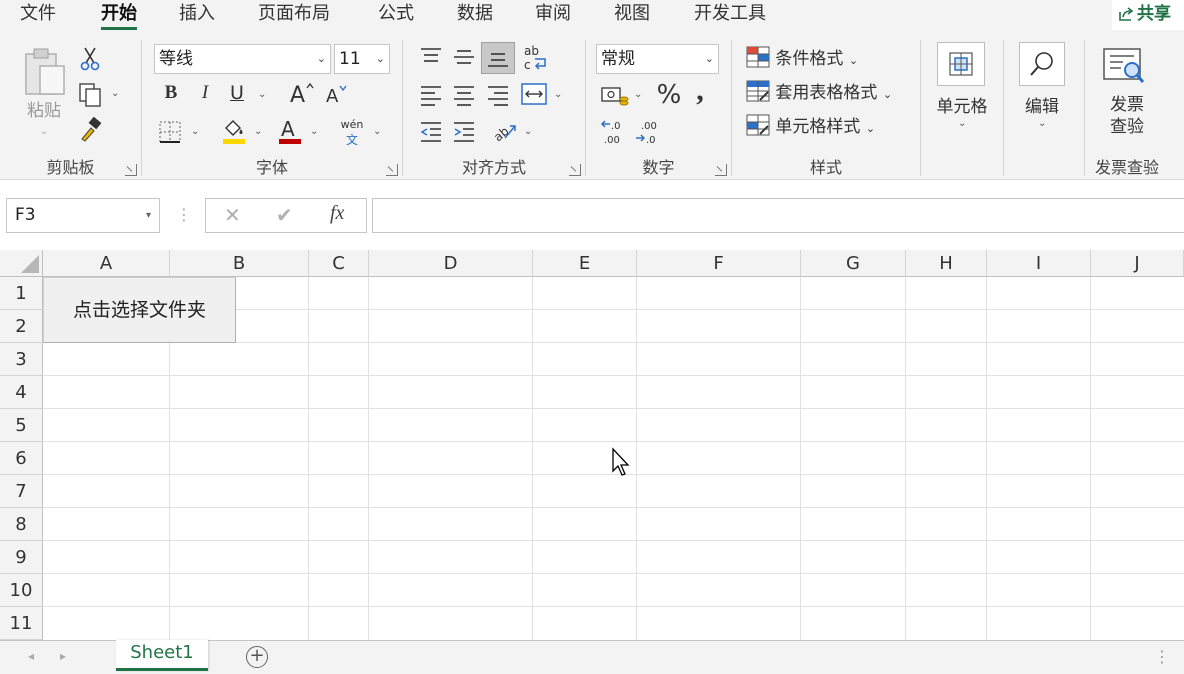 This screenshot has height=674, width=1184. What do you see at coordinates (90, 61) in the screenshot?
I see `cut-button` at bounding box center [90, 61].